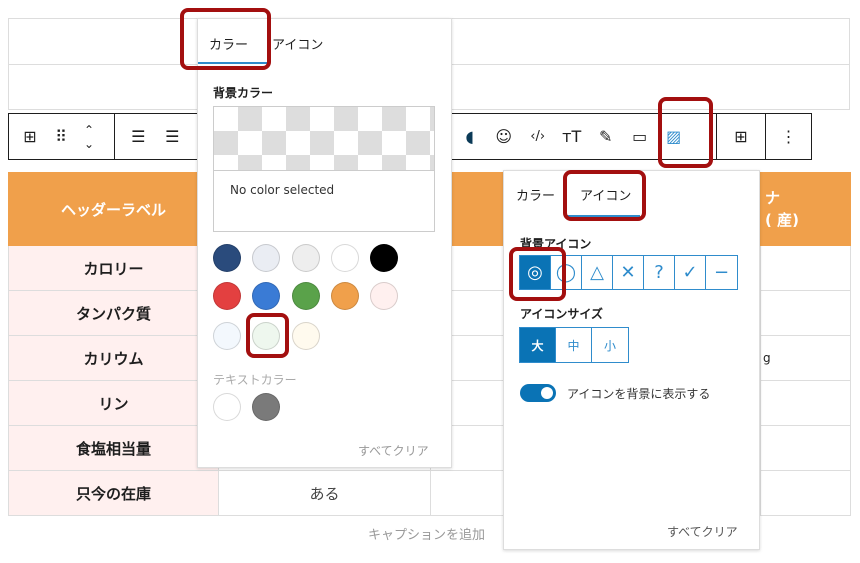 This screenshot has height=563, width=860. I want to click on row-label: 只今の在庫, so click(113, 493).